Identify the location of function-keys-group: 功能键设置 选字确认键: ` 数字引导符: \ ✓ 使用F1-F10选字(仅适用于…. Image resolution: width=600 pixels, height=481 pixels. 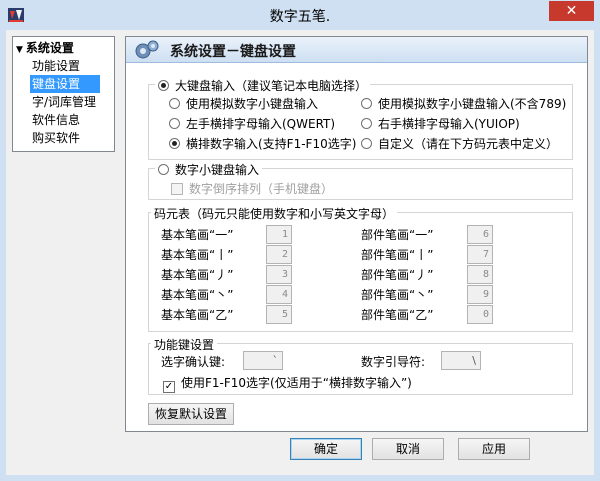
(360, 365).